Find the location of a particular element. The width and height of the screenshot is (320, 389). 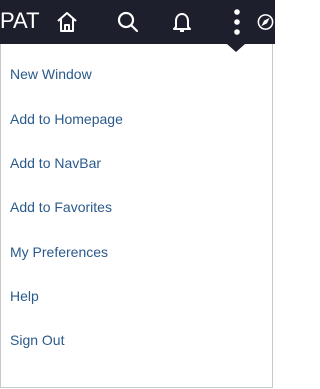

top-navigation-bar: PAT is located at coordinates (137, 22).